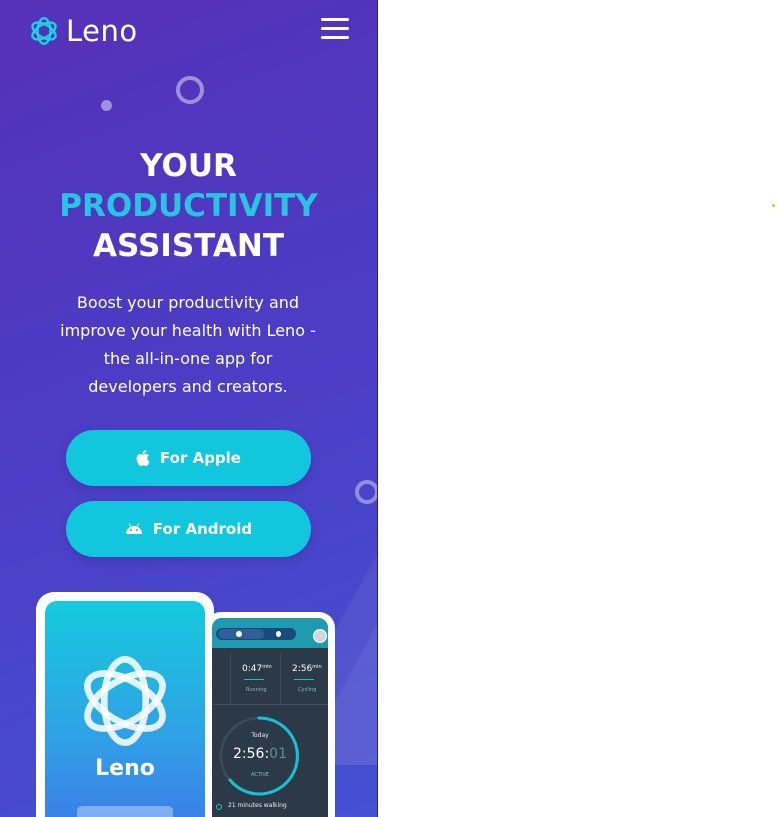  Describe the element at coordinates (260, 735) in the screenshot. I see `gauge-label: Today` at that location.